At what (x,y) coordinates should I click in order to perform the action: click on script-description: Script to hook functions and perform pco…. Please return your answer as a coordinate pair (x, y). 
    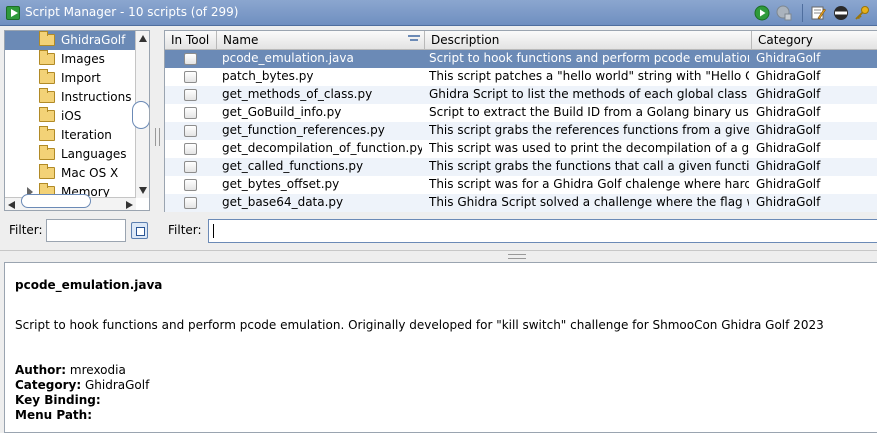
    Looking at the image, I should click on (589, 58).